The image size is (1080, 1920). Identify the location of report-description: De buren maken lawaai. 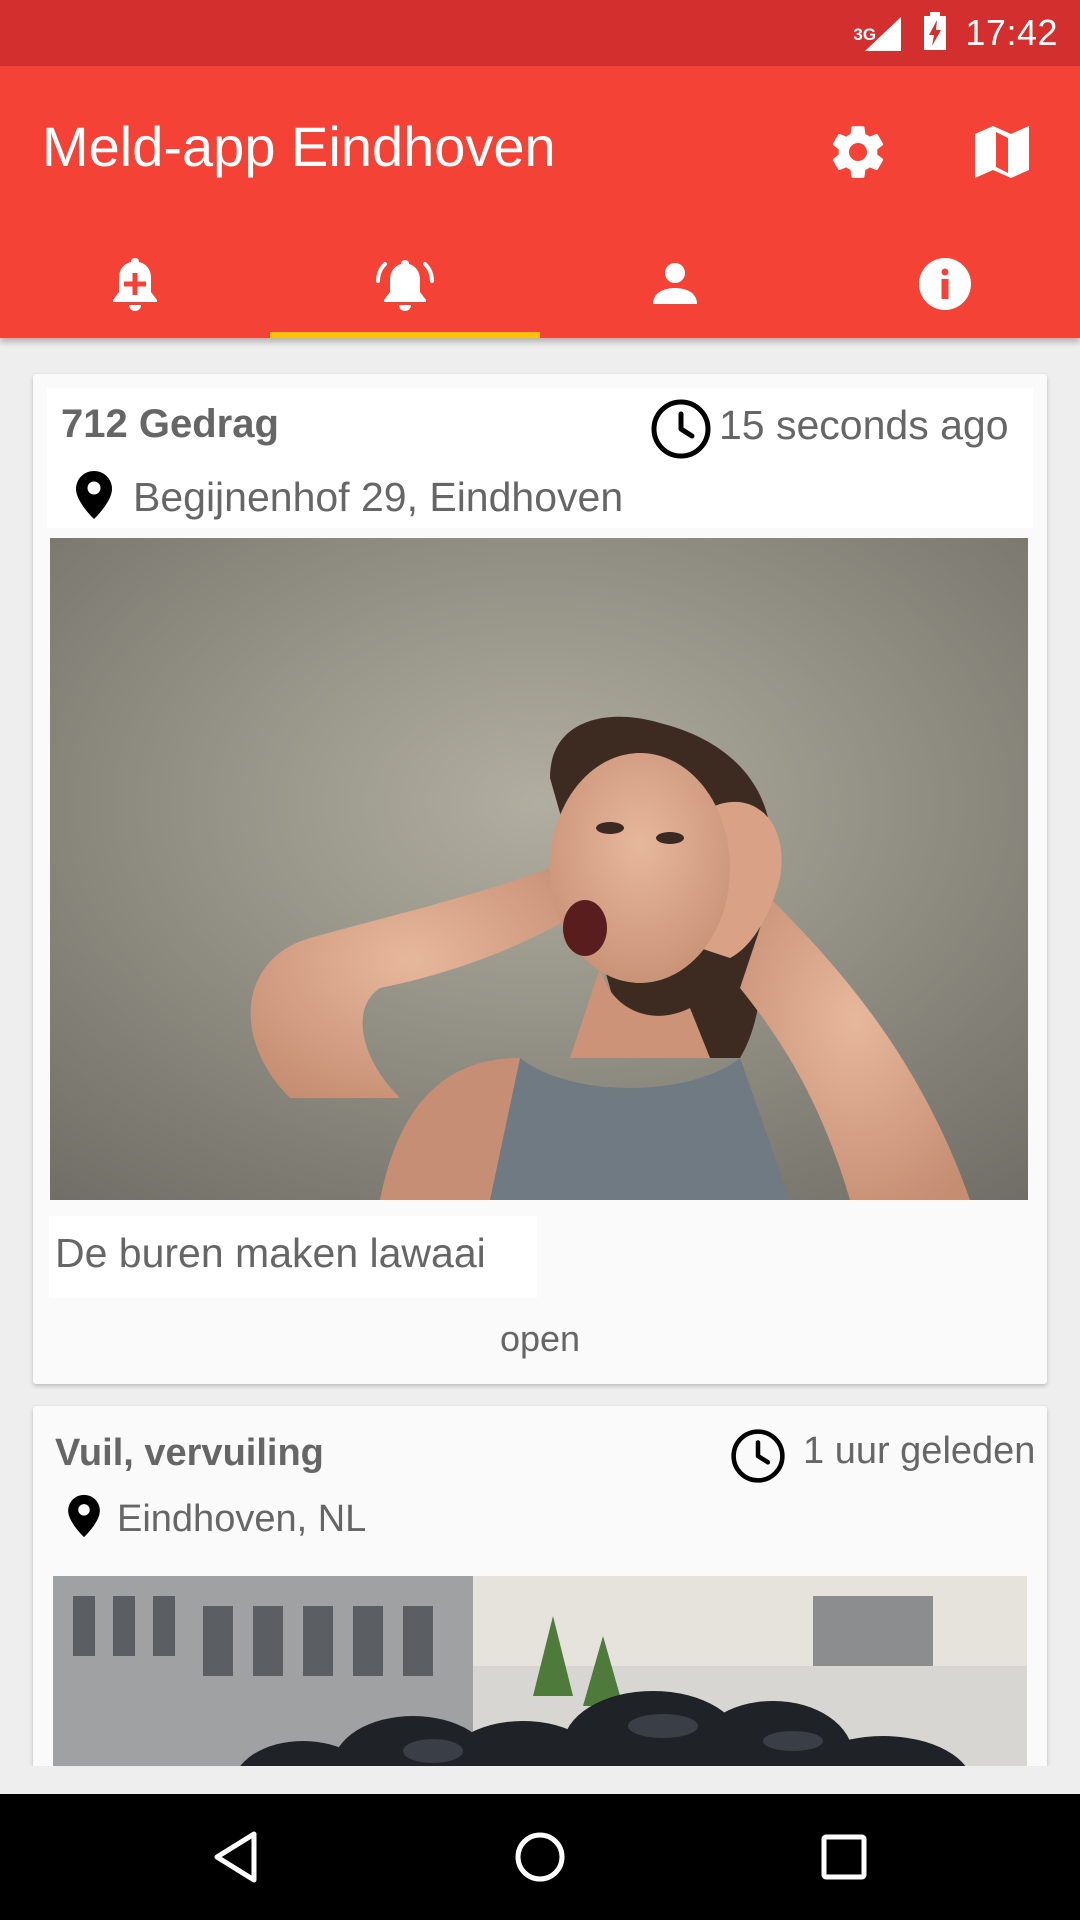
(270, 1253).